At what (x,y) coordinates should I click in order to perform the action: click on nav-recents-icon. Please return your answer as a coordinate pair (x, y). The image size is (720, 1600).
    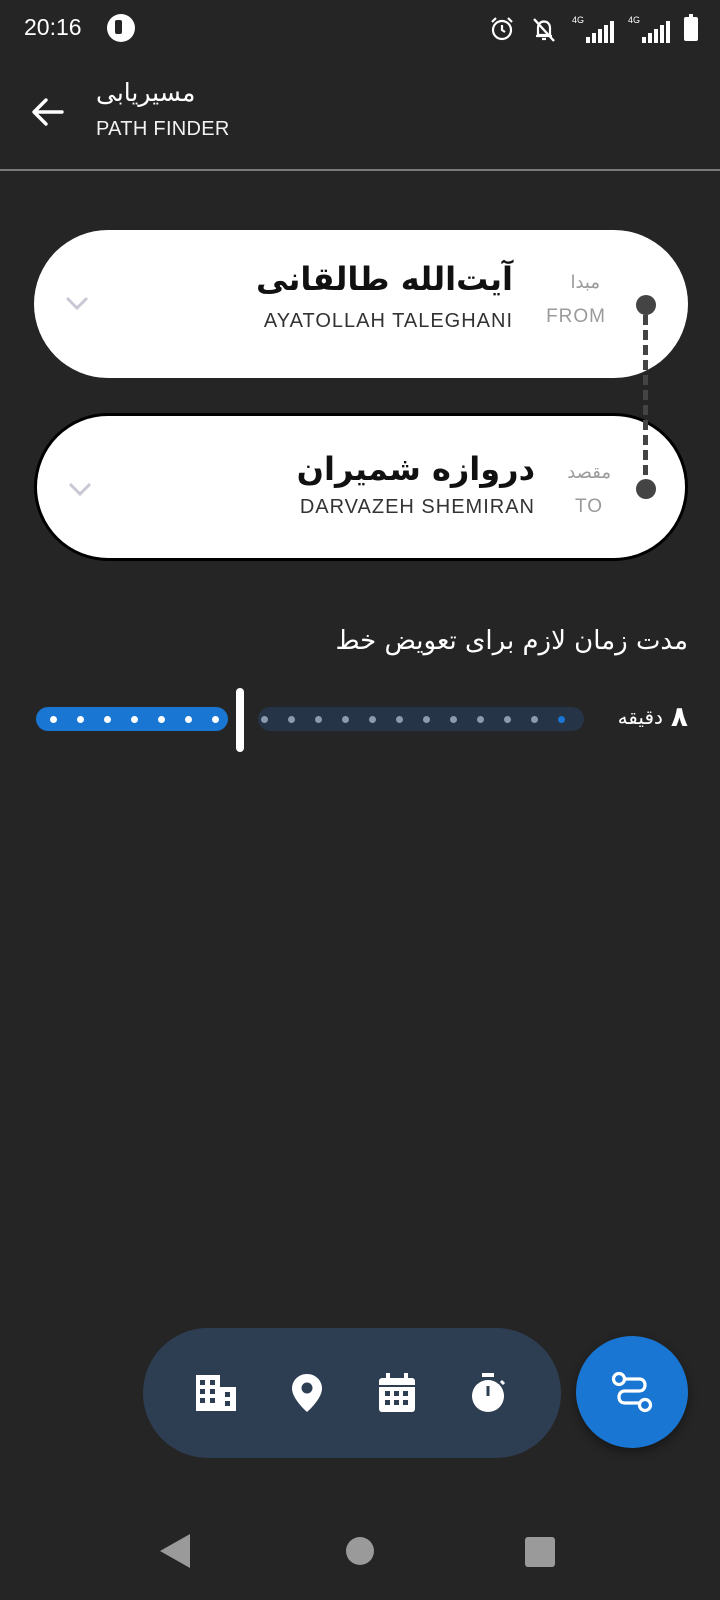
    Looking at the image, I should click on (540, 1552).